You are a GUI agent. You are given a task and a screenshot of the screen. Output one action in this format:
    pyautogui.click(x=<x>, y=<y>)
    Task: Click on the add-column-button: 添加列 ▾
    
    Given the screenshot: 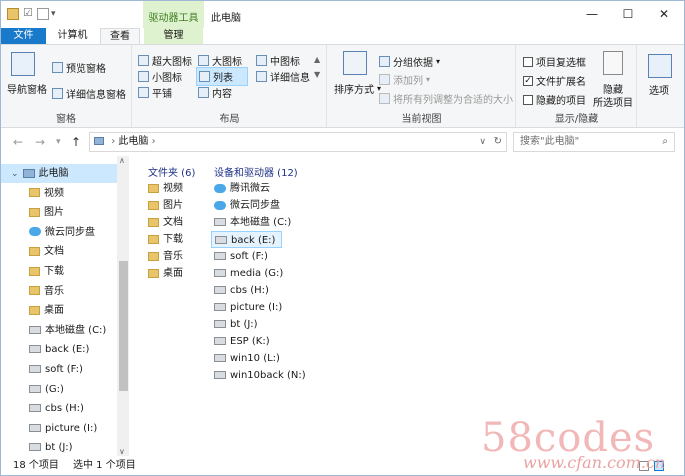 What is the action you would take?
    pyautogui.click(x=404, y=79)
    